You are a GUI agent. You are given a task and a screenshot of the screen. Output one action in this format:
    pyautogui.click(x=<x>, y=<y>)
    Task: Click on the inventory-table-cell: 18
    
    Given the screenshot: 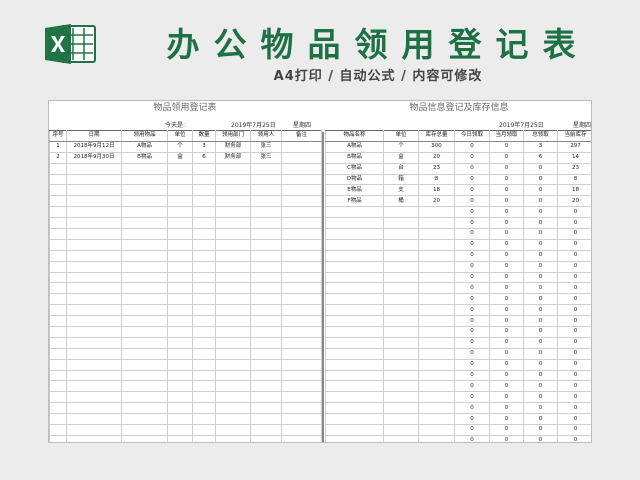 What is the action you would take?
    pyautogui.click(x=436, y=190)
    